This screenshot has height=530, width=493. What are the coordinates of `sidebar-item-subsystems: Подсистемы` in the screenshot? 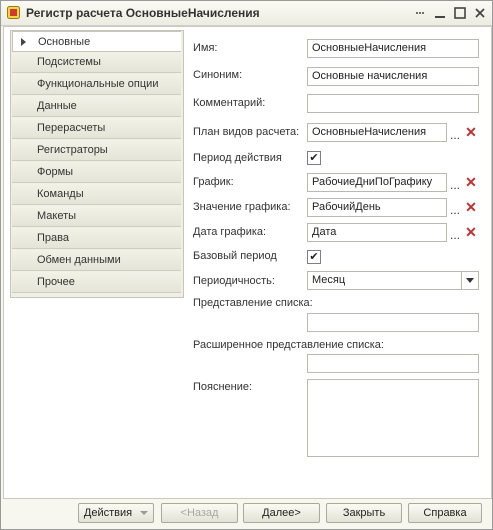 It's located at (96, 62).